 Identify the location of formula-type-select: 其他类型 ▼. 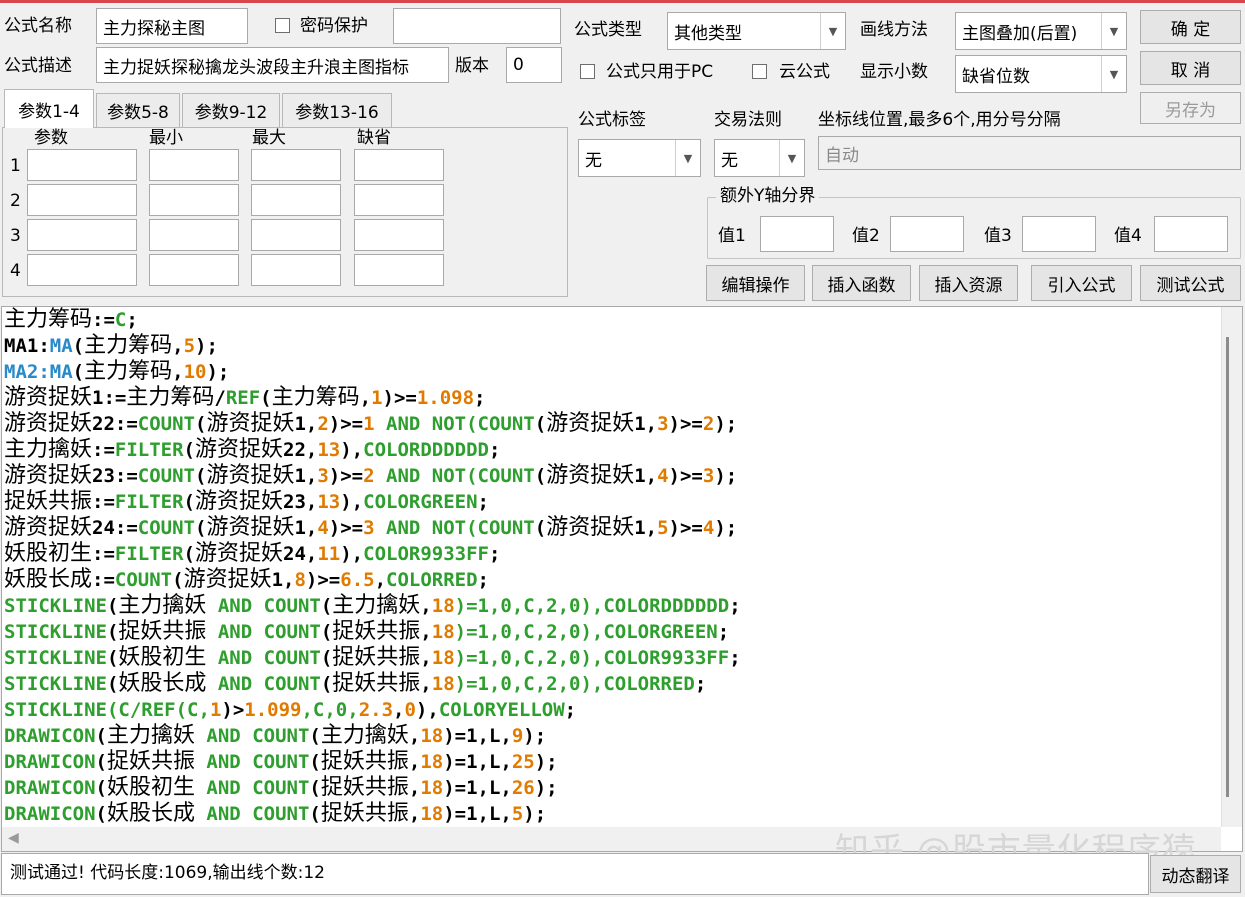
(756, 31).